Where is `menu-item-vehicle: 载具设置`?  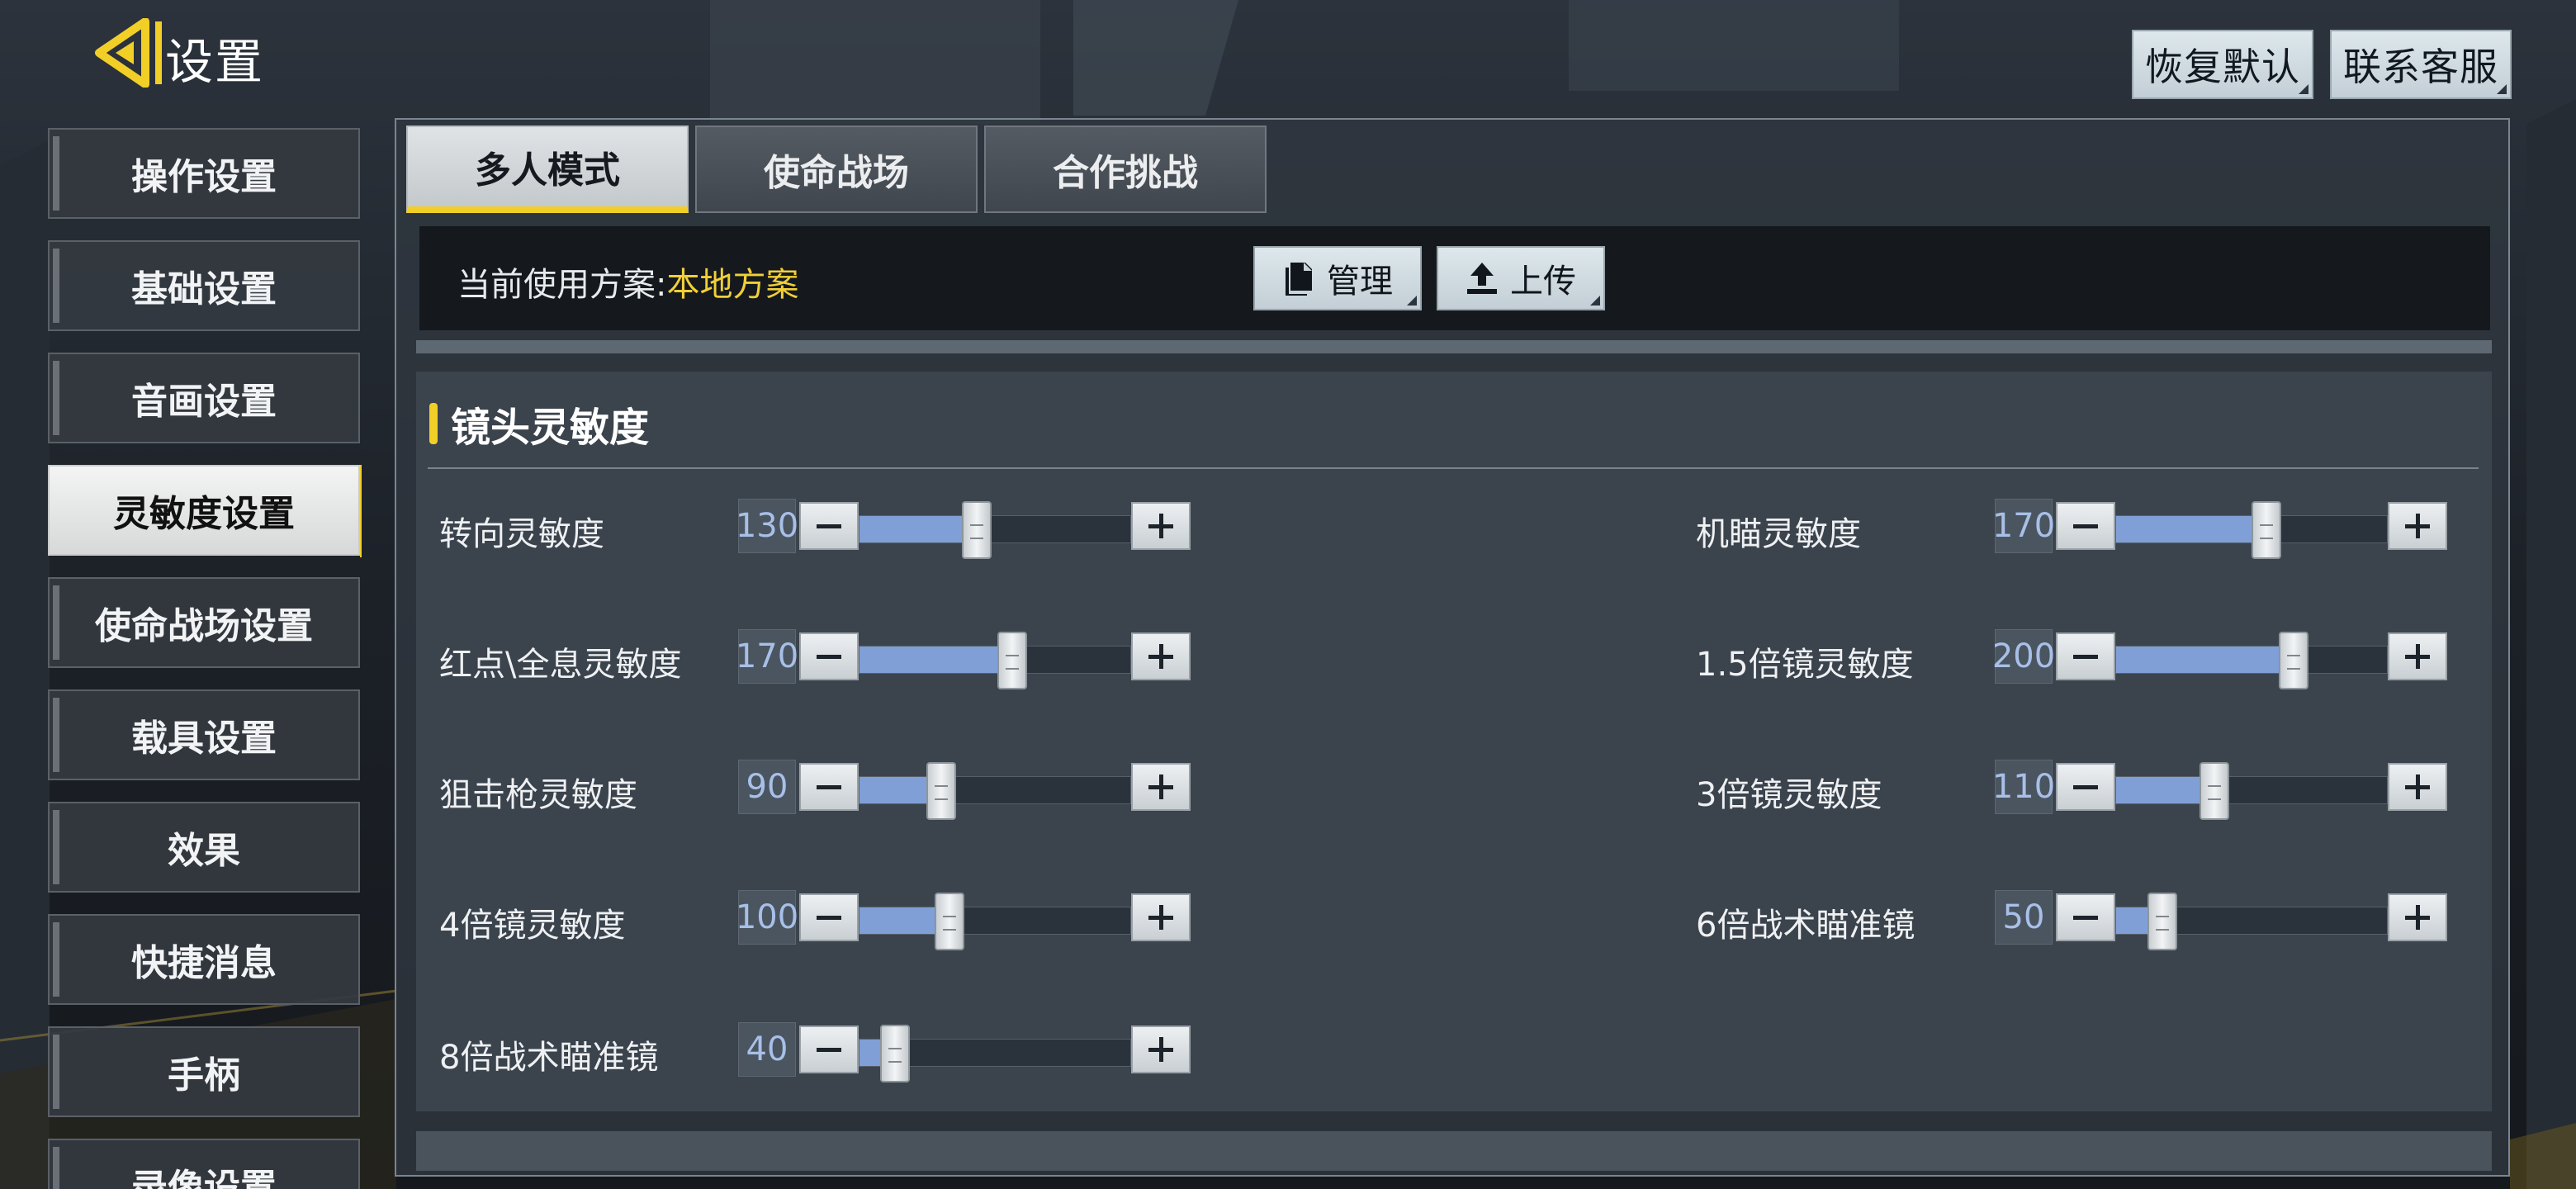 menu-item-vehicle: 载具设置 is located at coordinates (204, 734).